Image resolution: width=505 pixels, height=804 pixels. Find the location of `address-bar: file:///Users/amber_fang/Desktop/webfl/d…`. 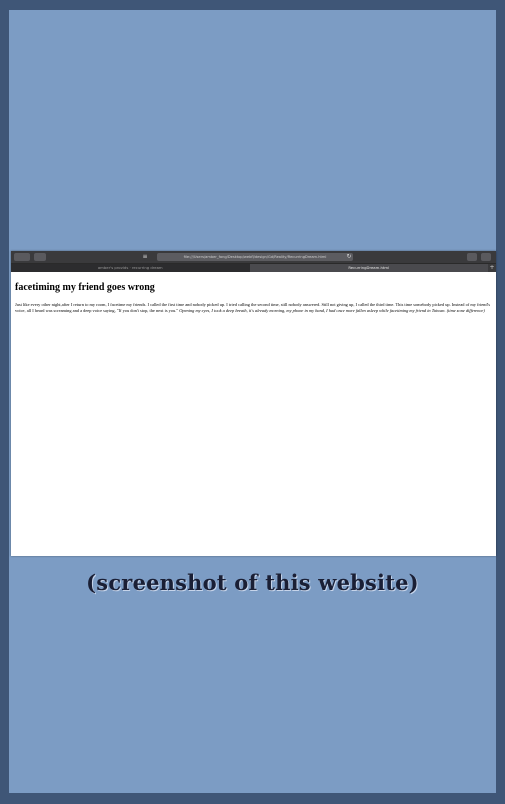

address-bar: file:///Users/amber_fang/Desktop/webfl/d… is located at coordinates (255, 257).